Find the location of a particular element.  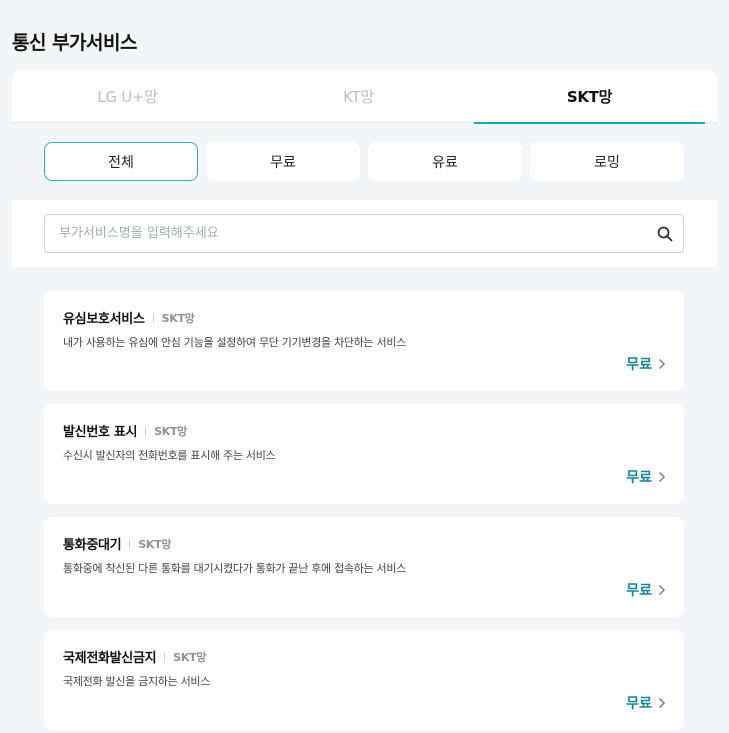

search-box is located at coordinates (364, 233).